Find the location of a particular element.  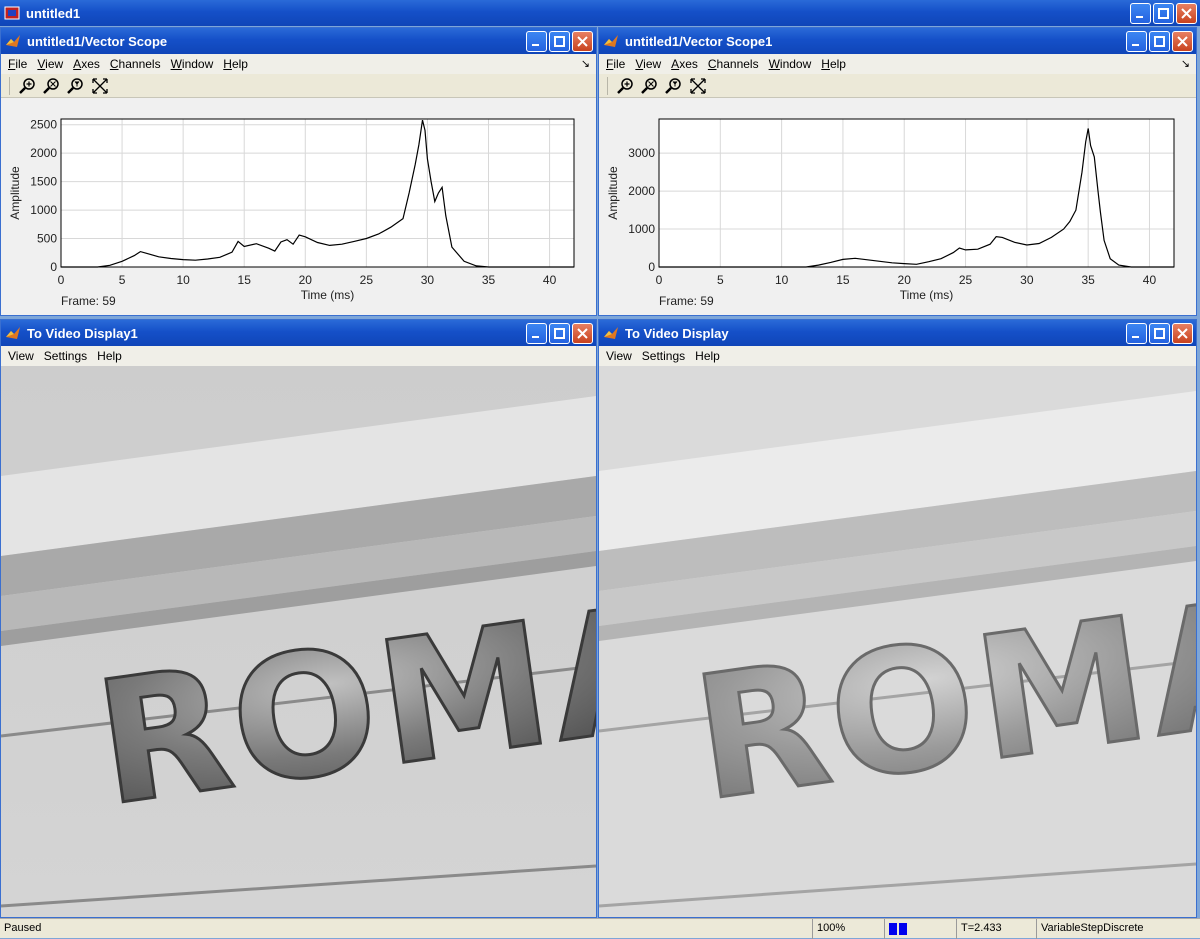

video-2-menubar: View Settings Help is located at coordinates (897, 356).